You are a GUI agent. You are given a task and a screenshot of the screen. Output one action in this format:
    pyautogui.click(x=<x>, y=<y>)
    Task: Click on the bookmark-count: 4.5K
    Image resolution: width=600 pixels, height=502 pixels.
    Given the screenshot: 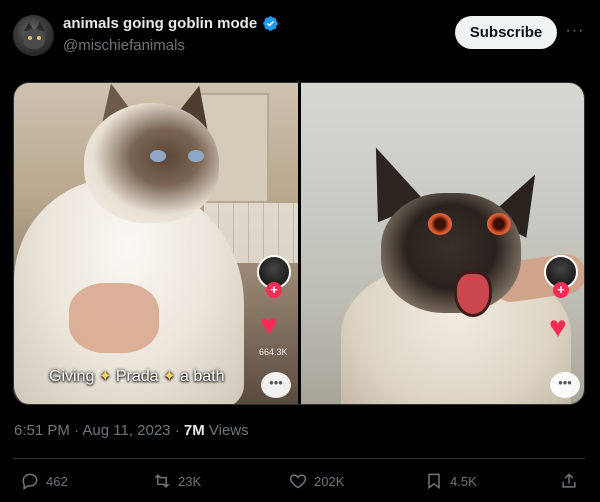 What is the action you would take?
    pyautogui.click(x=463, y=481)
    